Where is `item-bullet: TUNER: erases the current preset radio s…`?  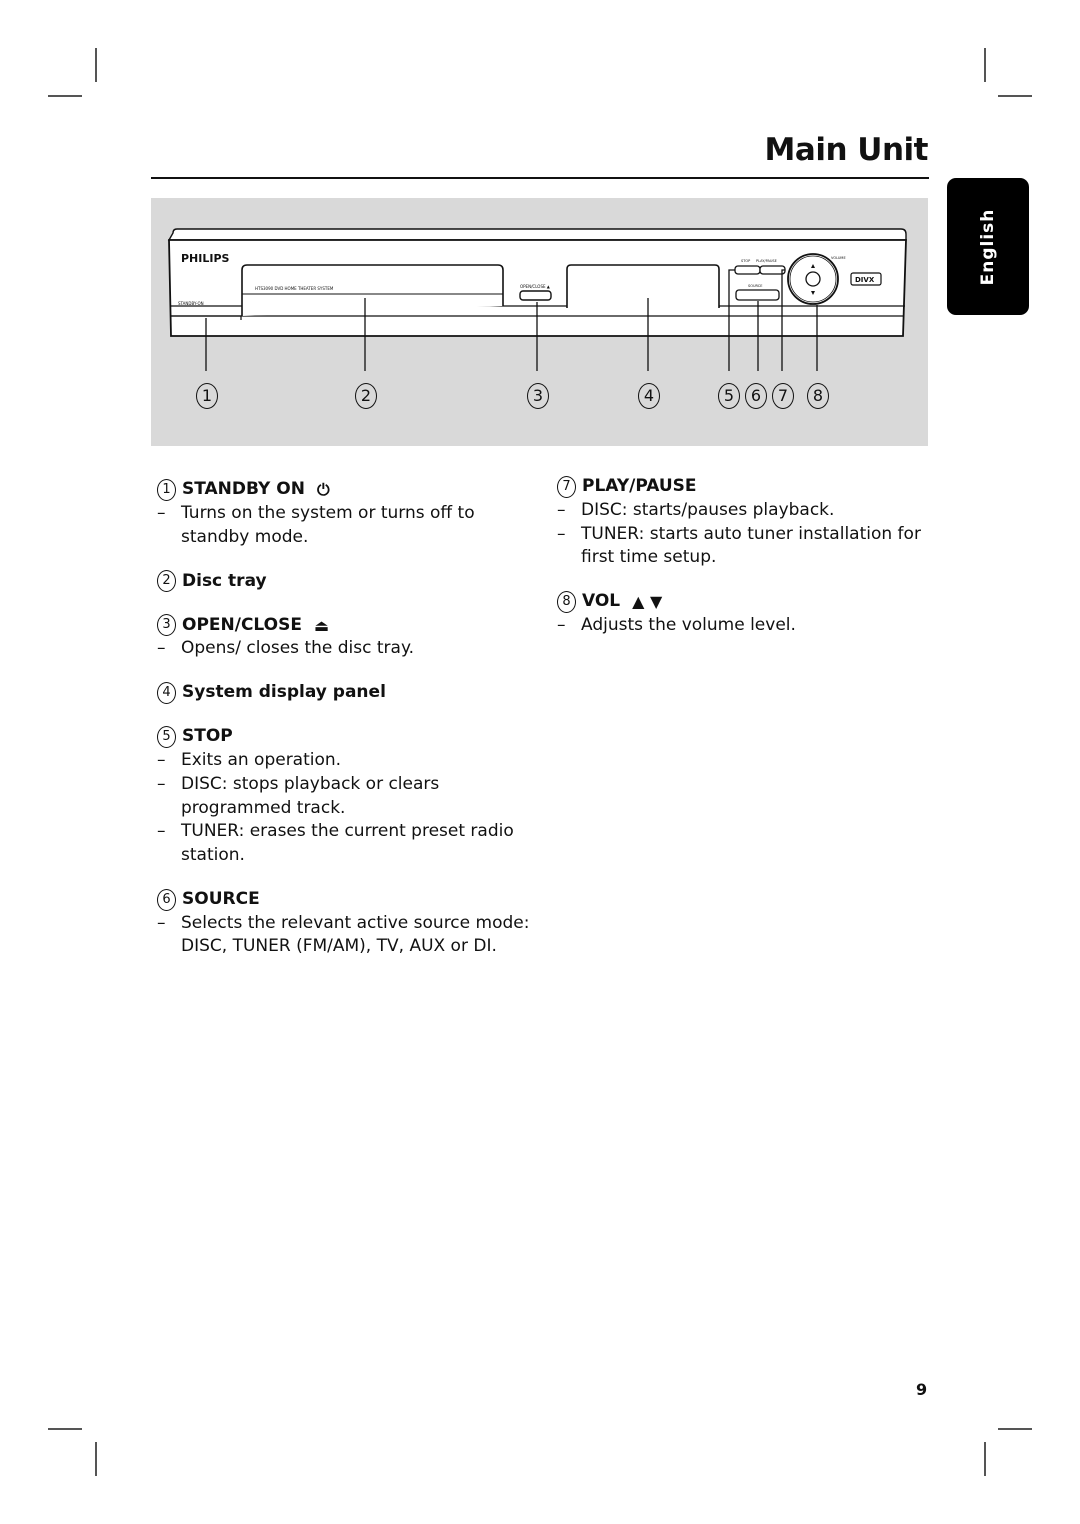
item-bullet: TUNER: erases the current preset radio s… is located at coordinates (347, 843).